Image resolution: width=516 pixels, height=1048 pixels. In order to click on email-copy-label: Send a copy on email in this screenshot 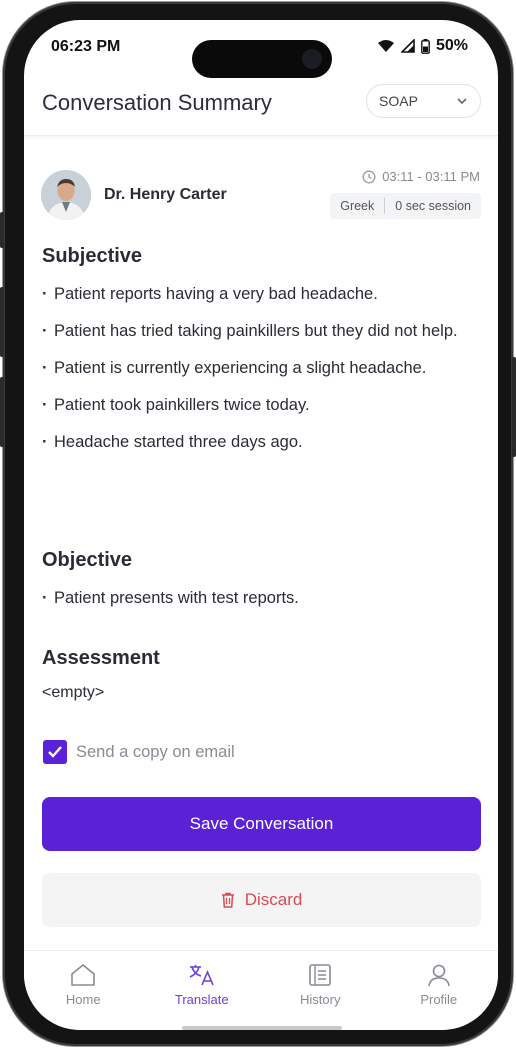, I will do `click(155, 751)`.